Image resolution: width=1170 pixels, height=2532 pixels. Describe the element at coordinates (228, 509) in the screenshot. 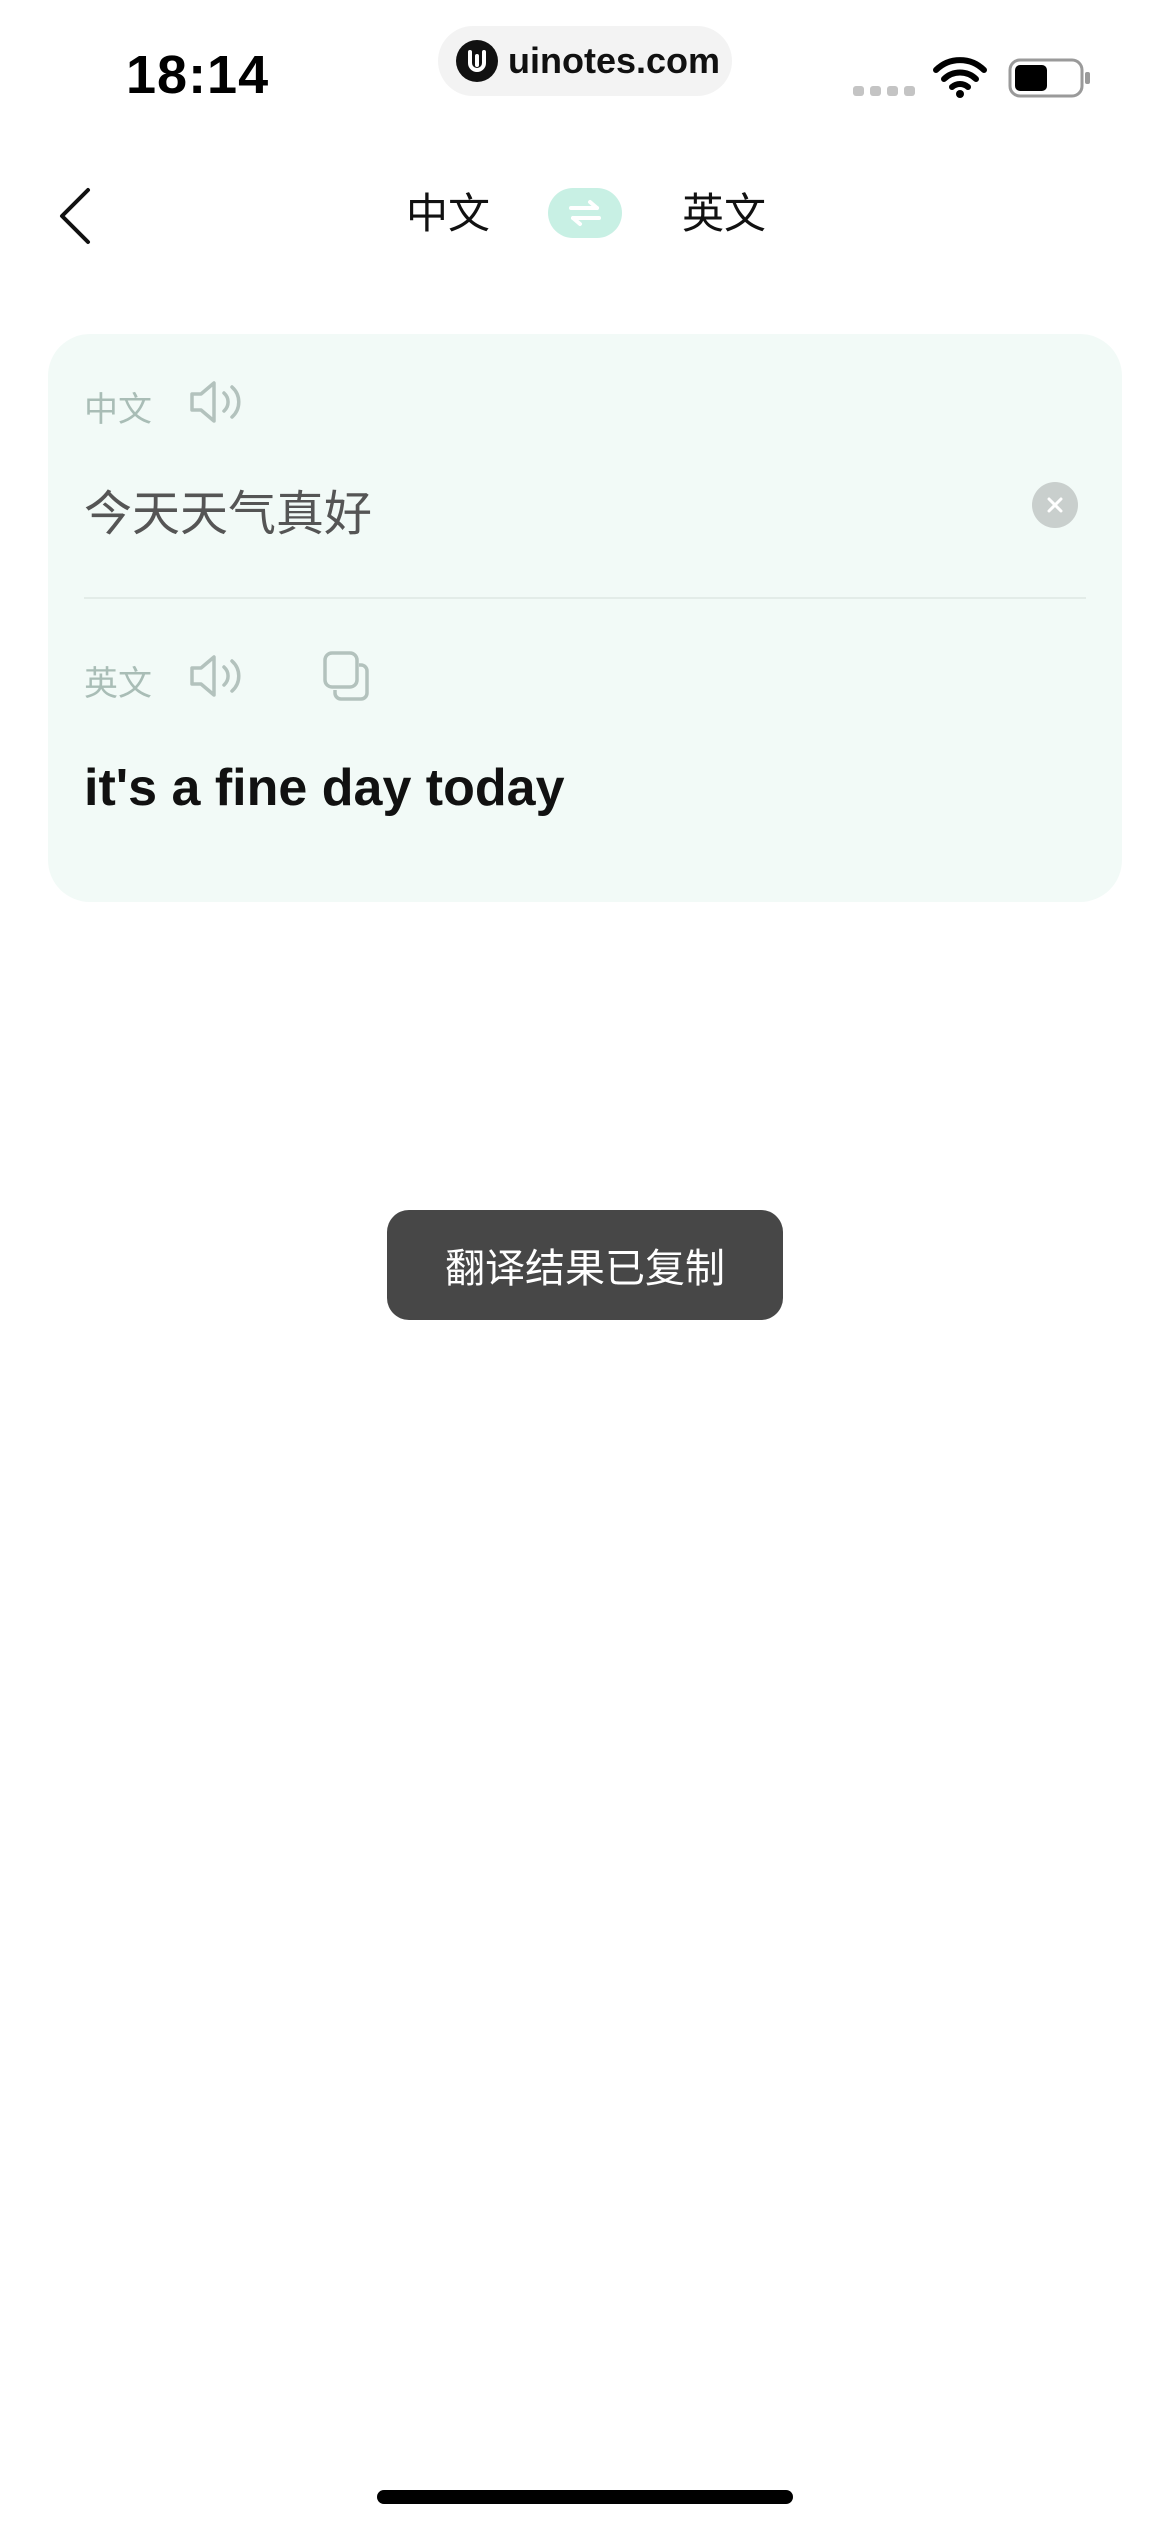

I see `source-text: 今天天气真好` at that location.